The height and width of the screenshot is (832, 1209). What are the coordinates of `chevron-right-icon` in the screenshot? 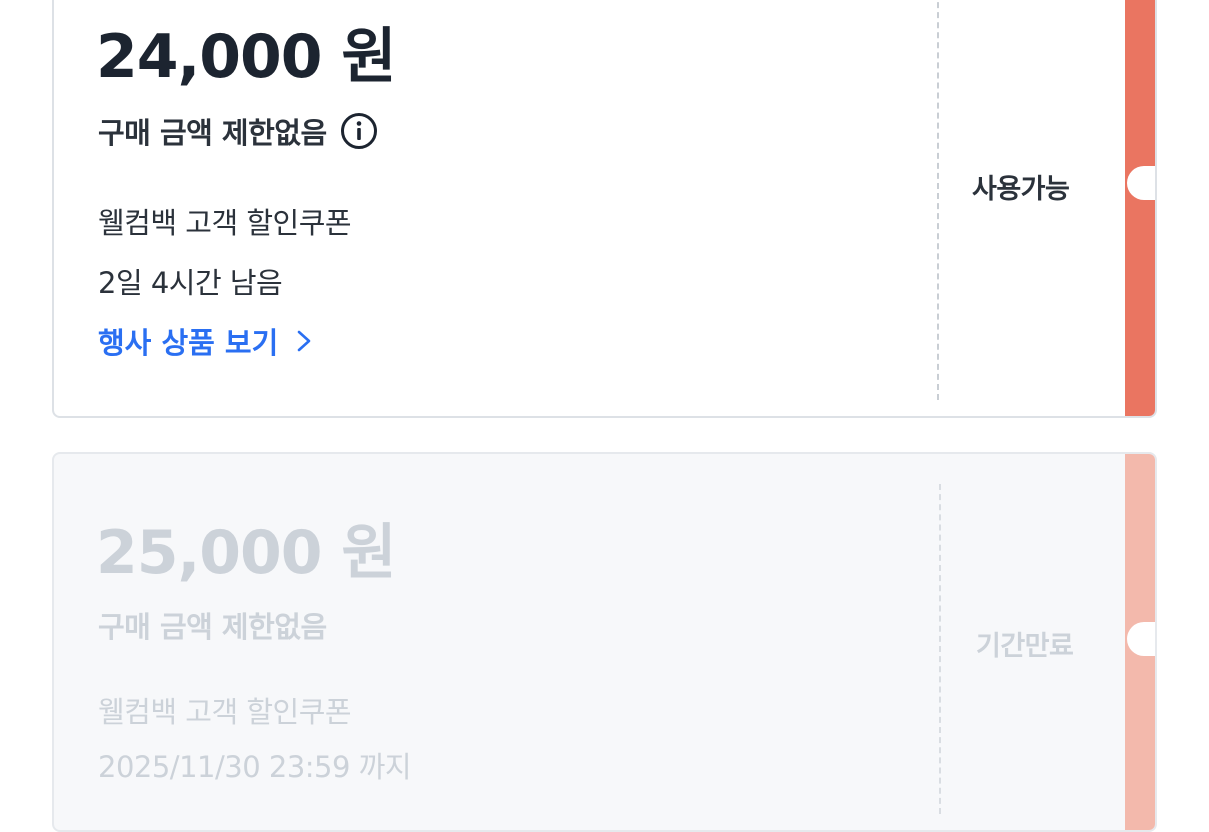 It's located at (304, 341).